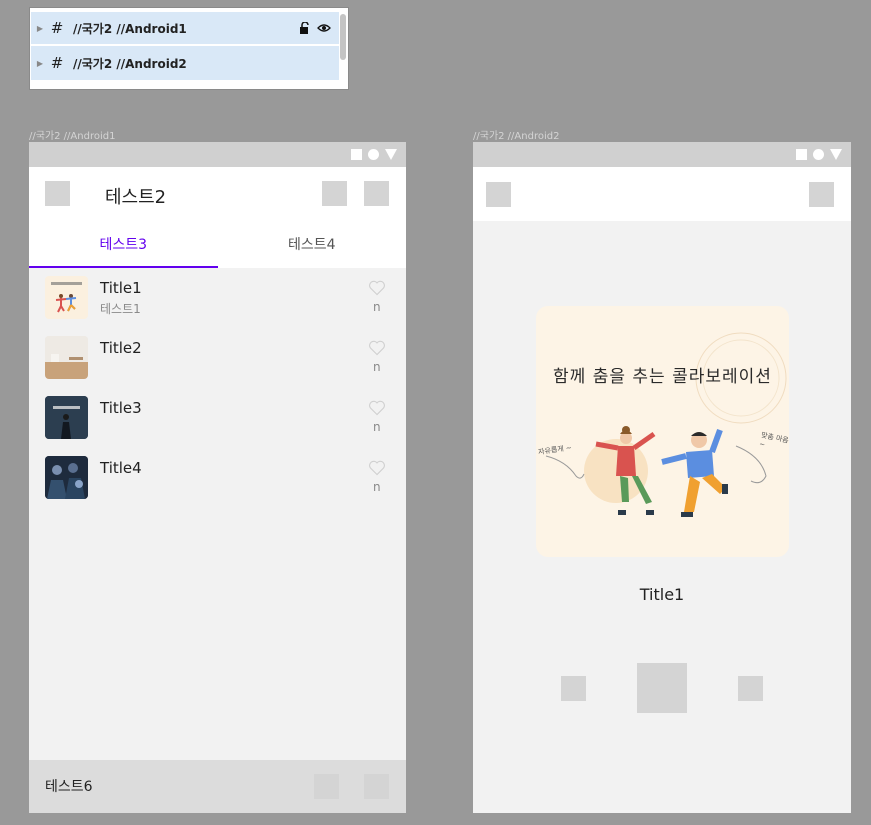  I want to click on track-title: Title1, so click(662, 594).